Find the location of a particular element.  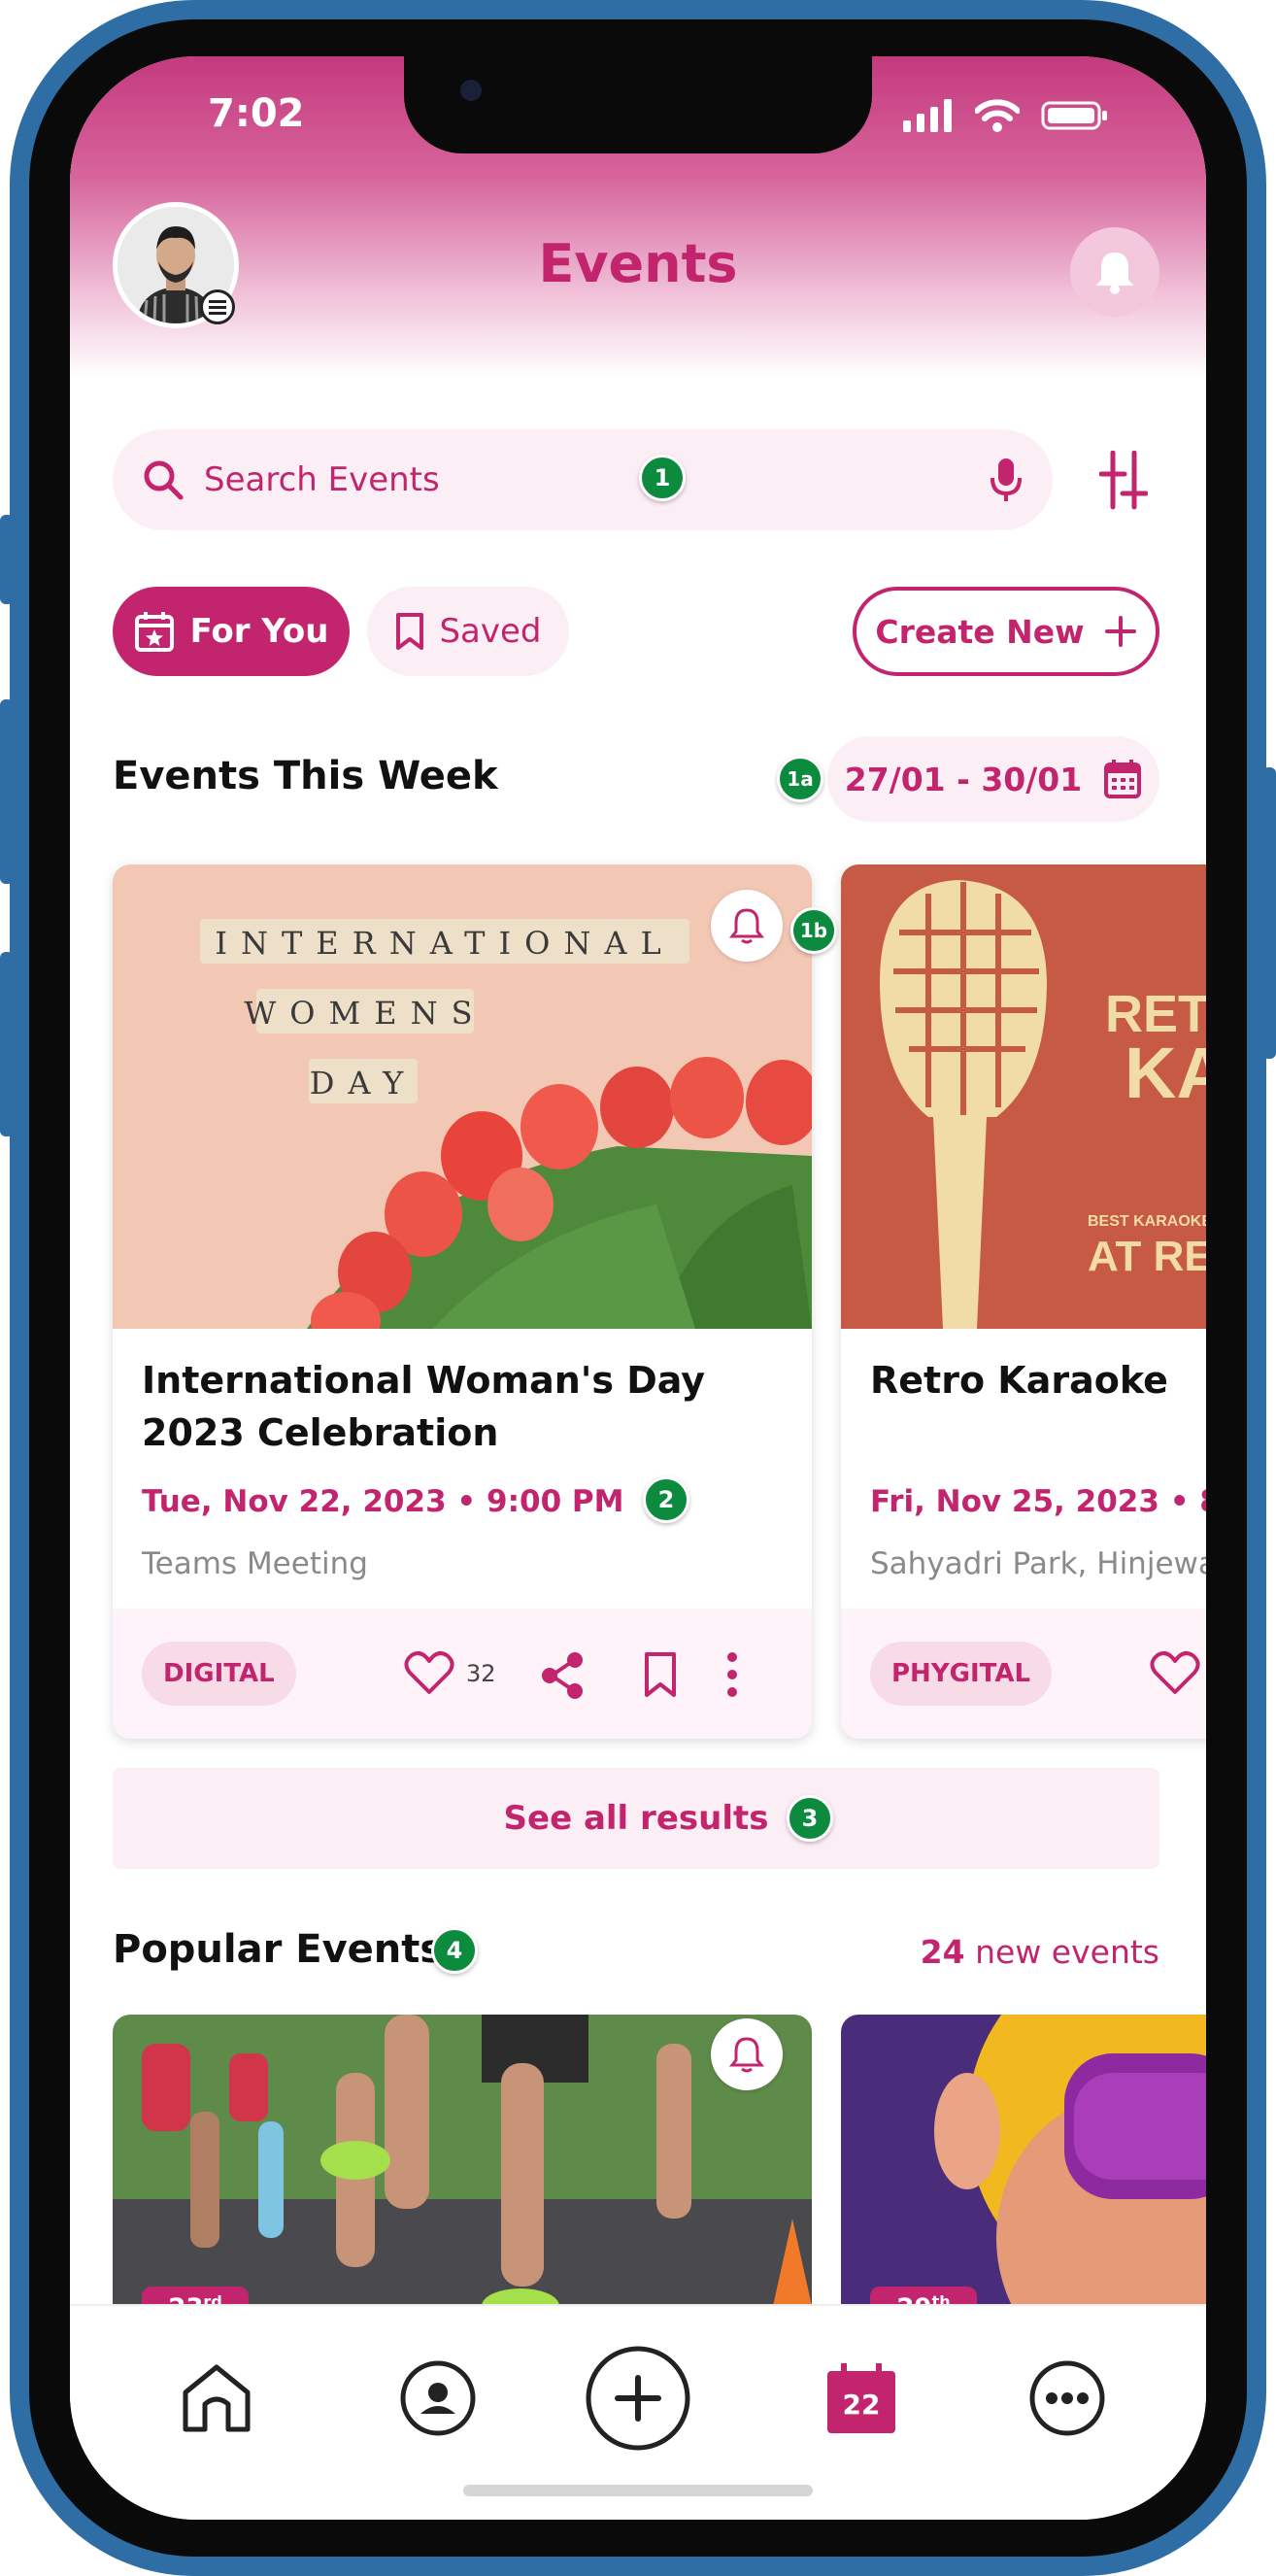

svg-text: WOMENS is located at coordinates (365, 1013).